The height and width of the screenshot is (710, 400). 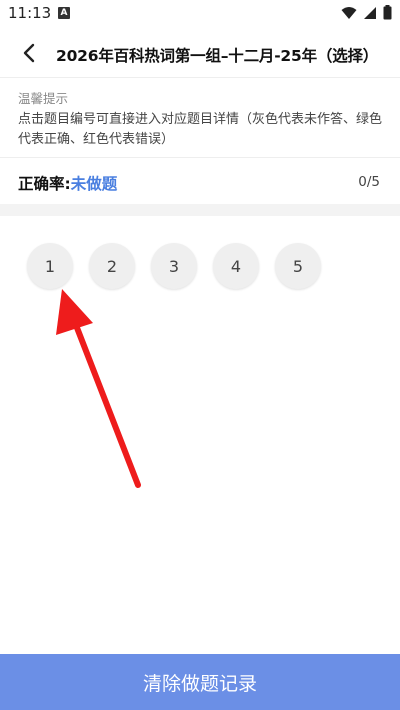 I want to click on clear-records-button: 清除做题记录, so click(x=200, y=682).